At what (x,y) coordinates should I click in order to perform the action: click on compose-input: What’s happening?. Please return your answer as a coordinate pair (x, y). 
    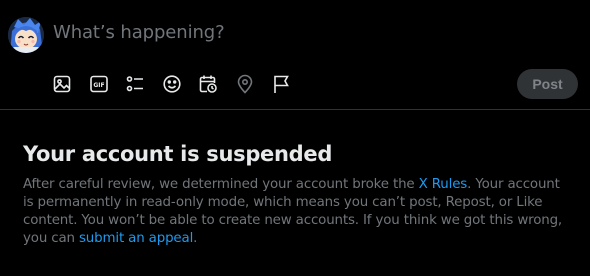
    Looking at the image, I should click on (139, 32).